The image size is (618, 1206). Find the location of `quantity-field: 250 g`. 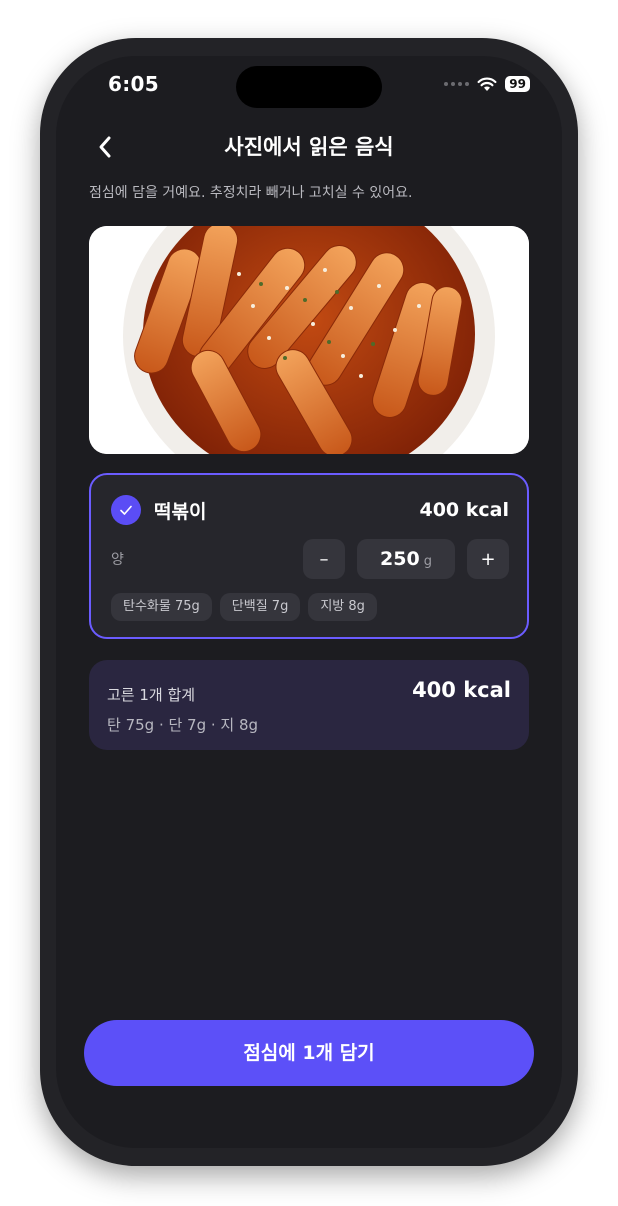

quantity-field: 250 g is located at coordinates (406, 559).